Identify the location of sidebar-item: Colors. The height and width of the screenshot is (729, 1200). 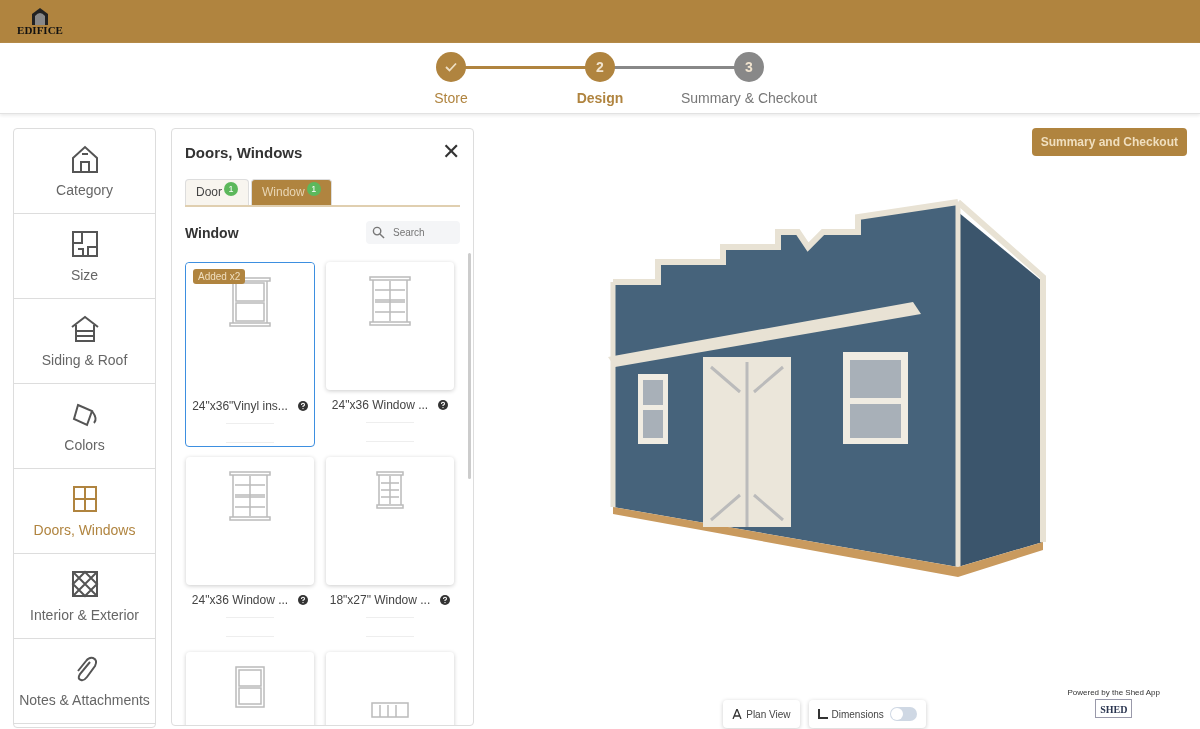
(84, 426).